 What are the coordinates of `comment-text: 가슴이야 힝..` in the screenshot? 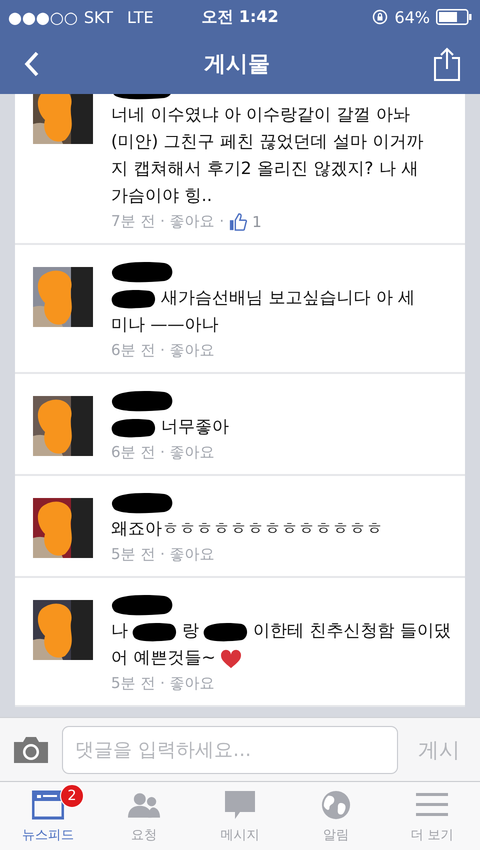 It's located at (161, 196).